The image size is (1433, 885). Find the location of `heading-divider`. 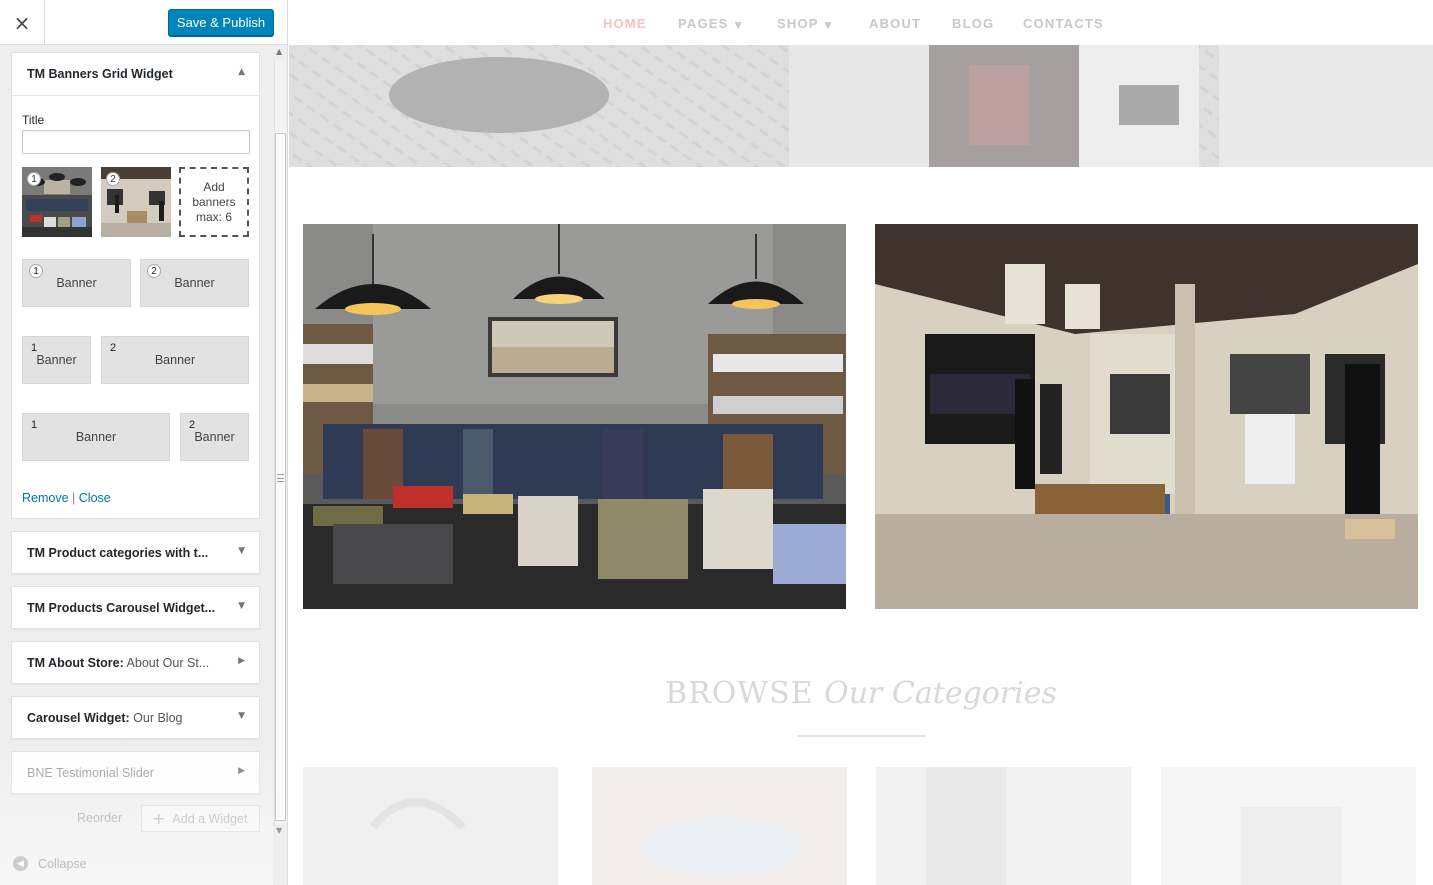

heading-divider is located at coordinates (862, 736).